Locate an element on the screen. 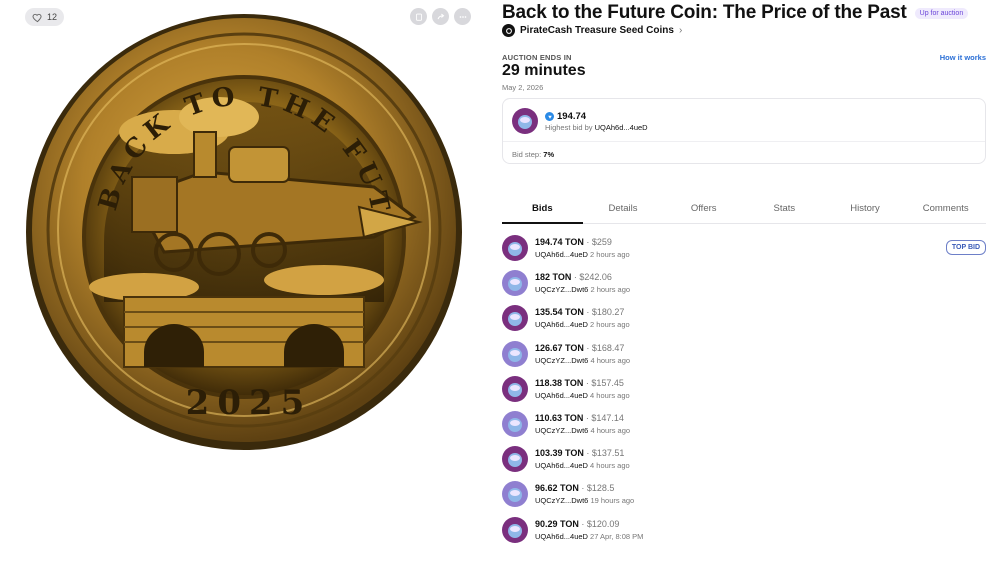 The width and height of the screenshot is (1000, 584). tab-details: Details is located at coordinates (623, 209).